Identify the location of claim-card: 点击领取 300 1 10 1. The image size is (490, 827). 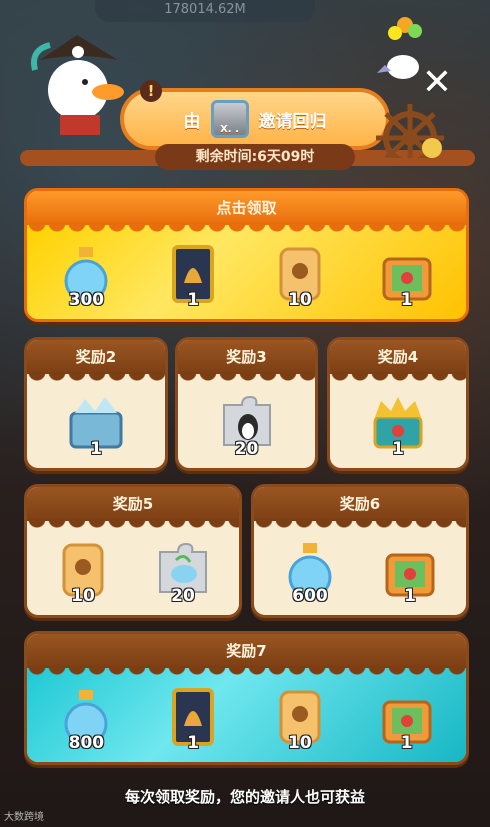
(246, 255).